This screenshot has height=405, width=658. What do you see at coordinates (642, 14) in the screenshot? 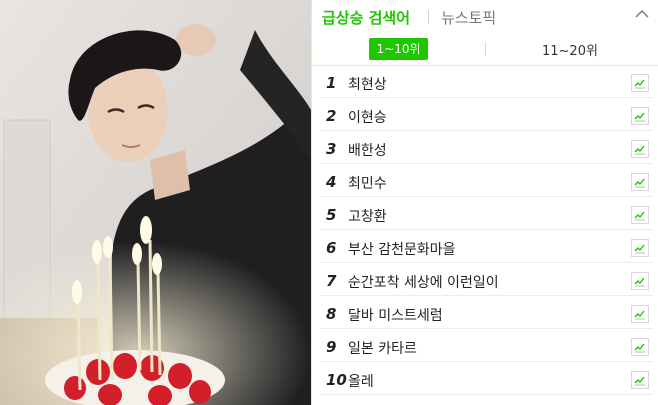
I see `chevron-up-icon` at bounding box center [642, 14].